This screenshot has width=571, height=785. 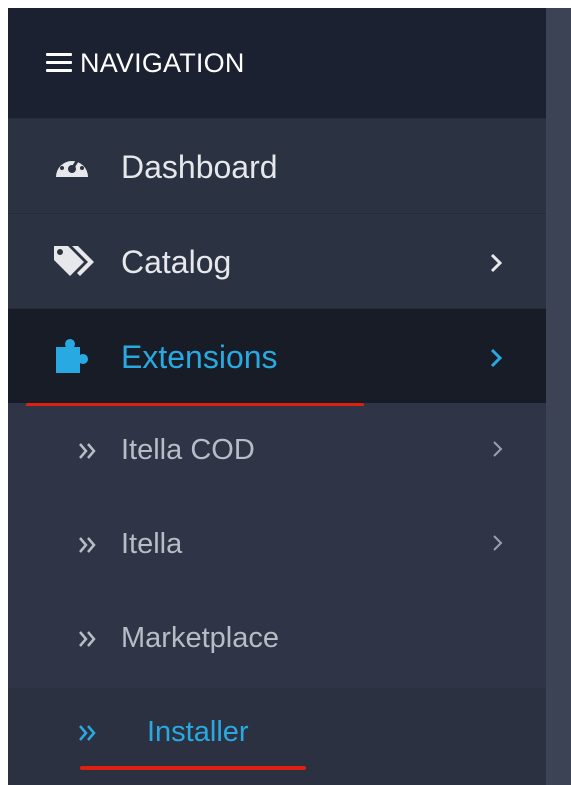 What do you see at coordinates (277, 547) in the screenshot?
I see `submenu-item-itella: Itella` at bounding box center [277, 547].